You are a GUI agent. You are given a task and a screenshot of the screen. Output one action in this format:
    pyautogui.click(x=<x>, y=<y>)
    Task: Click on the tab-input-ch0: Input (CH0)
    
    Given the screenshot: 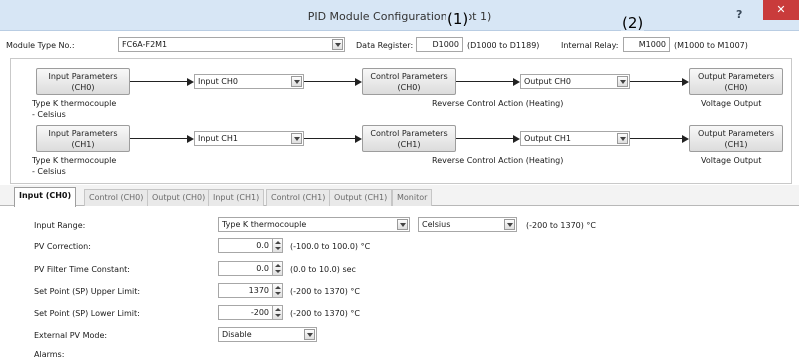 What is the action you would take?
    pyautogui.click(x=45, y=197)
    